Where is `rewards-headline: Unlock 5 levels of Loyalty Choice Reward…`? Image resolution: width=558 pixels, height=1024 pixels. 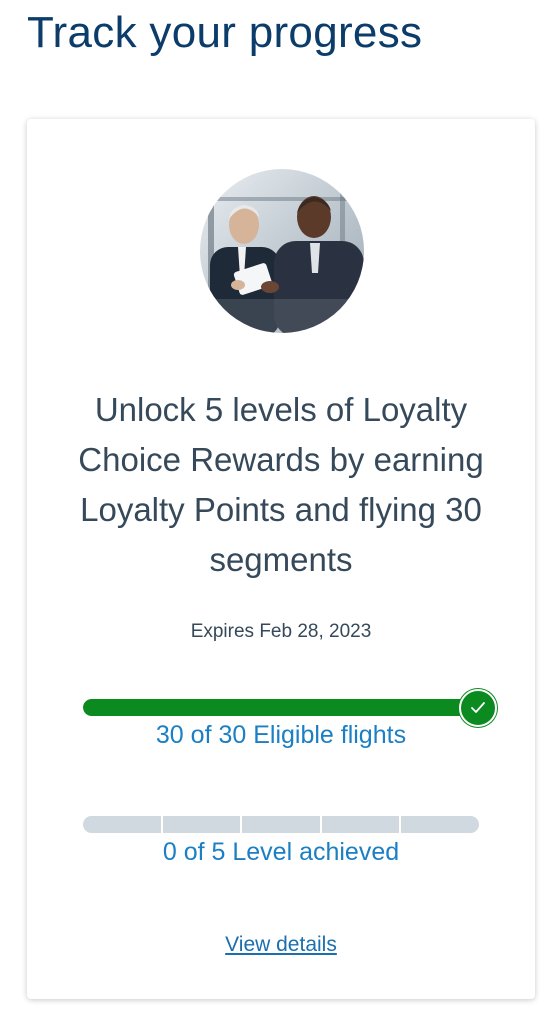 rewards-headline: Unlock 5 levels of Loyalty Choice Reward… is located at coordinates (281, 484).